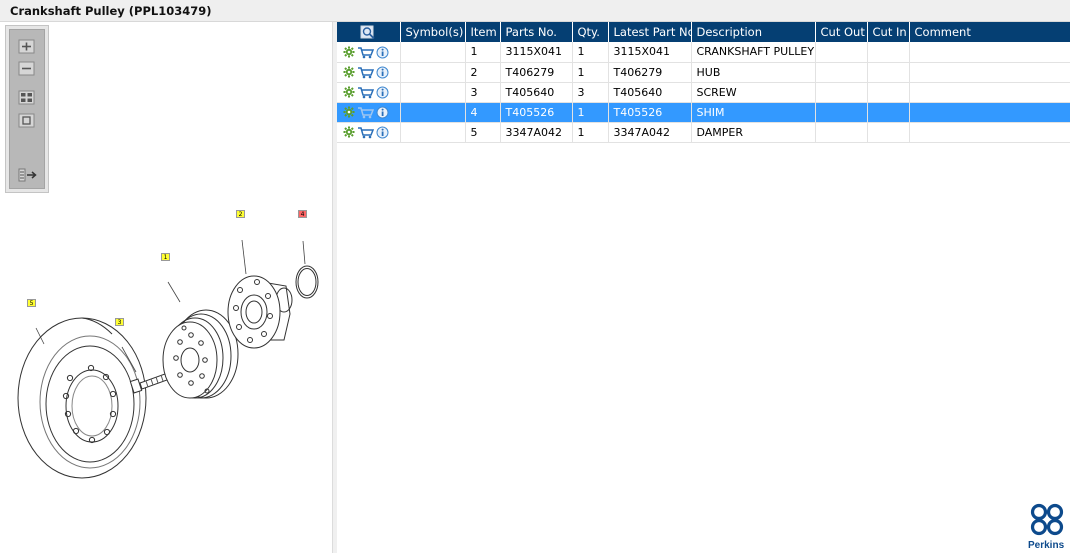 This screenshot has height=553, width=1070. I want to click on window-title: Crankshaft Pulley (PPL103479), so click(111, 11).